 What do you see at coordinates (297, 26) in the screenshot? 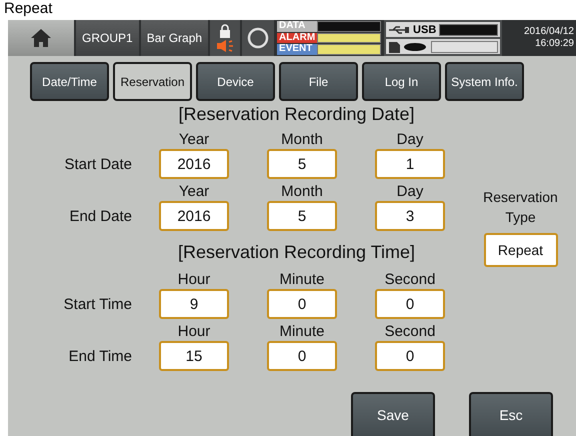
I see `indicator-label: DATA` at bounding box center [297, 26].